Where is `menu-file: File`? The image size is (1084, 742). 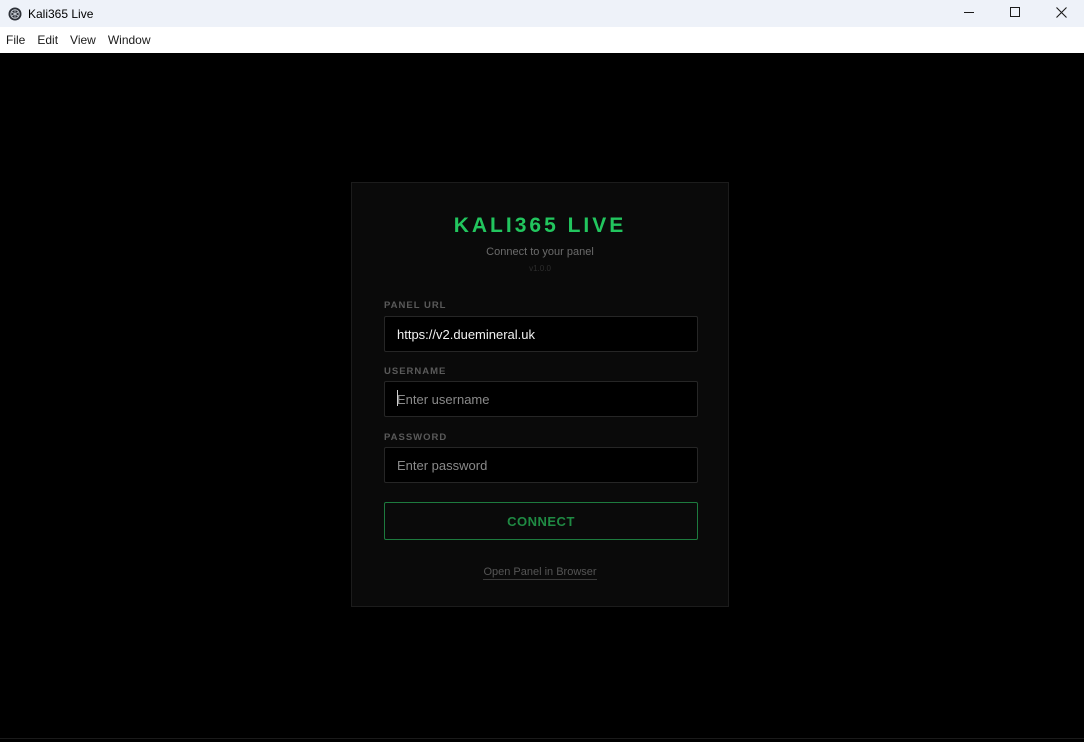 menu-file: File is located at coordinates (15, 40).